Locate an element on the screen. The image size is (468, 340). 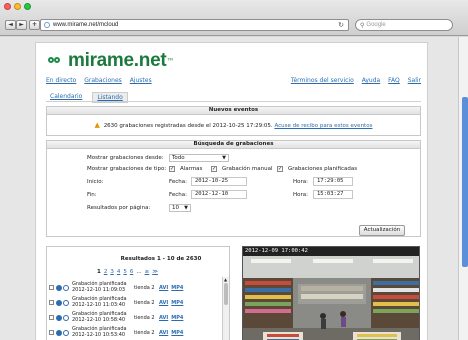
row-start: Inicio: Fecha: 2012-10-25 Hora: 17:29:05 is located at coordinates (247, 182).